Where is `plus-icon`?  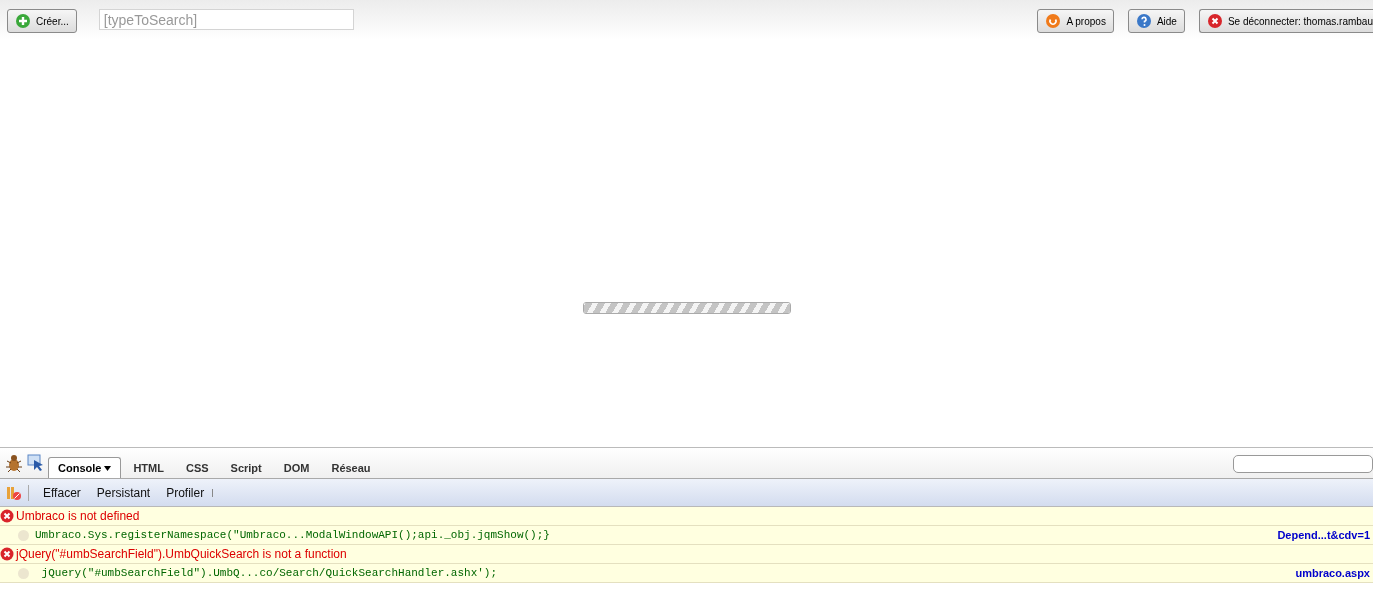 plus-icon is located at coordinates (23, 21).